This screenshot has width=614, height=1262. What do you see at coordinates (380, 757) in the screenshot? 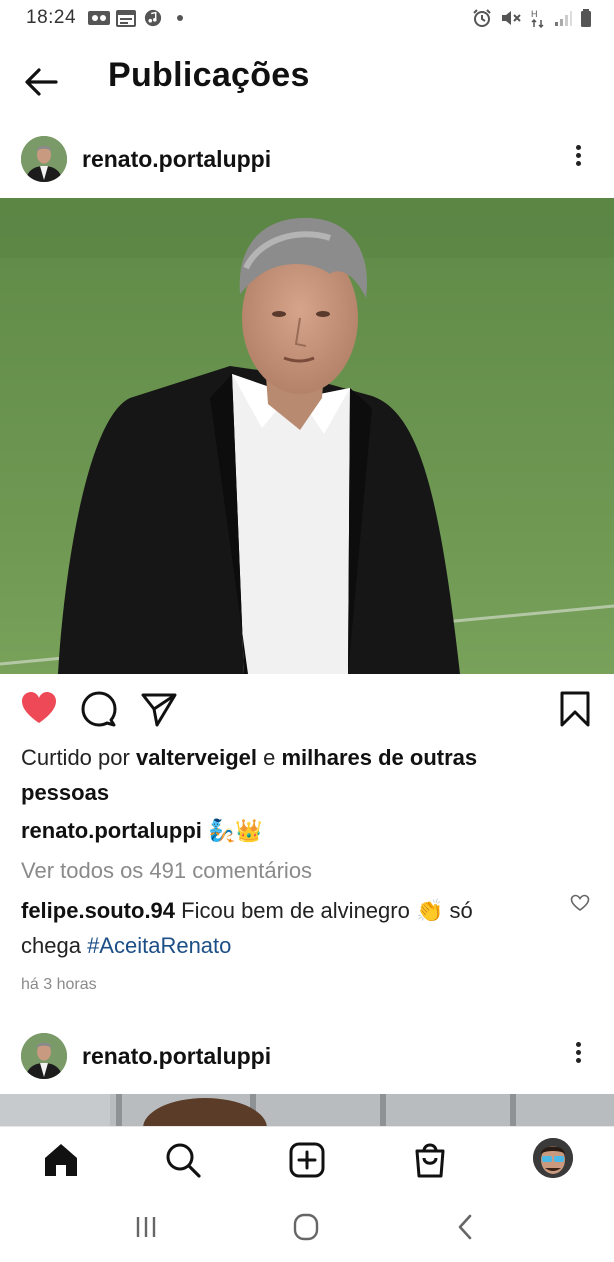
I see `liked-by-others: milhares de outras` at bounding box center [380, 757].